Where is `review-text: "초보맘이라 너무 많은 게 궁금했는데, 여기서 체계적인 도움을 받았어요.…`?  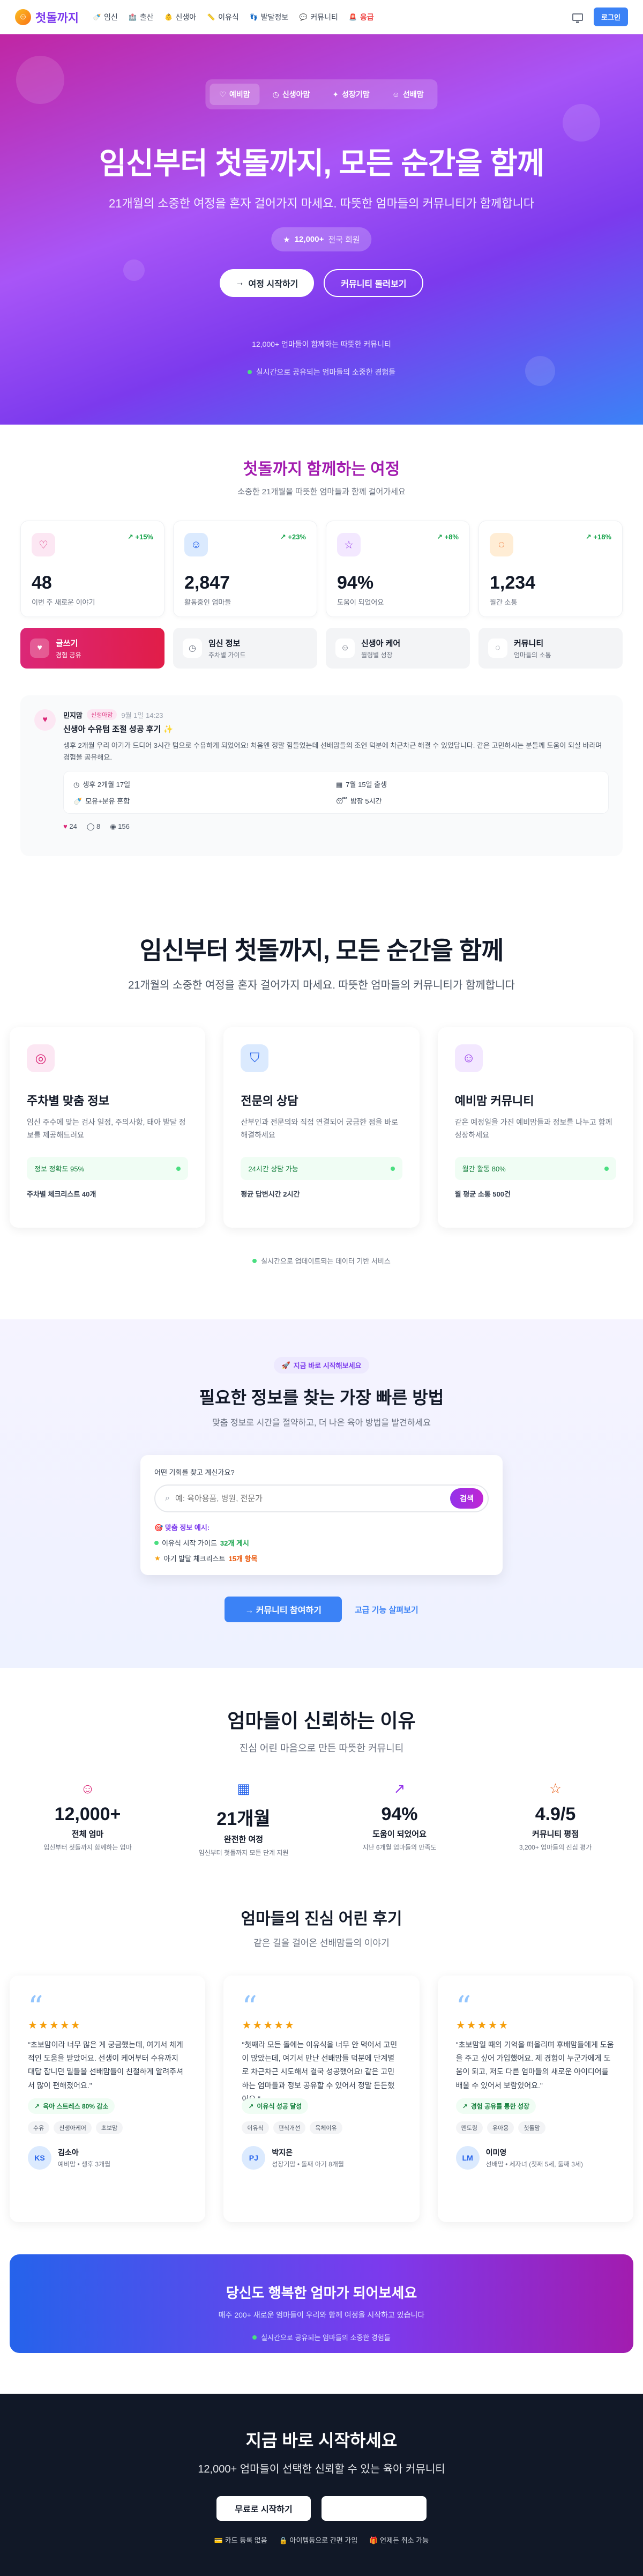
review-text: "초보맘이라 너무 많은 게 궁금했는데, 여기서 체계적인 도움을 받았어요.… is located at coordinates (105, 2065).